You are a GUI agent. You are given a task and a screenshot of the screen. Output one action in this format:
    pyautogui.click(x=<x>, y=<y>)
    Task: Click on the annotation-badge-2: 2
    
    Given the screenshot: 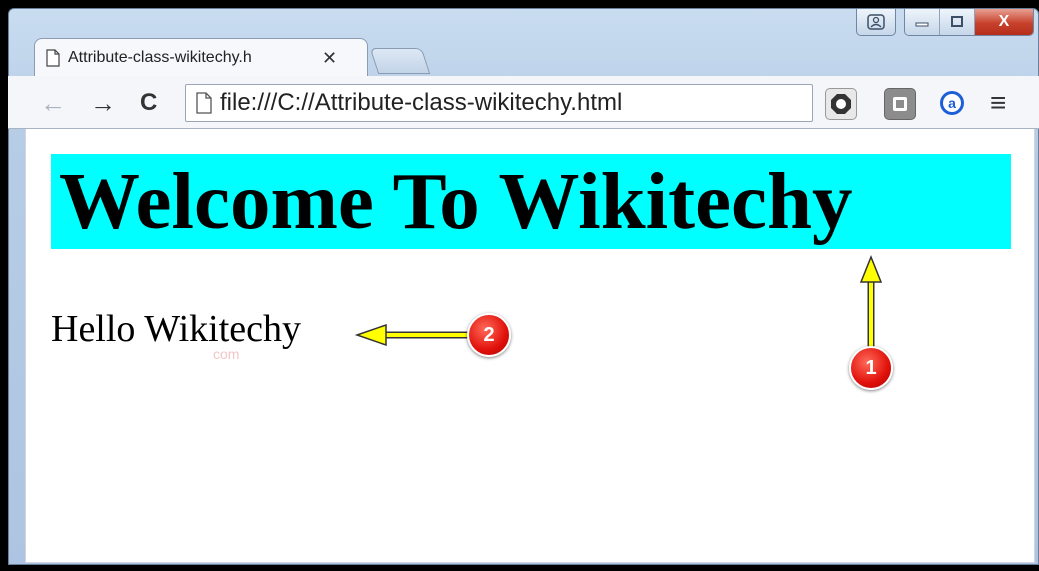 What is the action you would take?
    pyautogui.click(x=489, y=335)
    